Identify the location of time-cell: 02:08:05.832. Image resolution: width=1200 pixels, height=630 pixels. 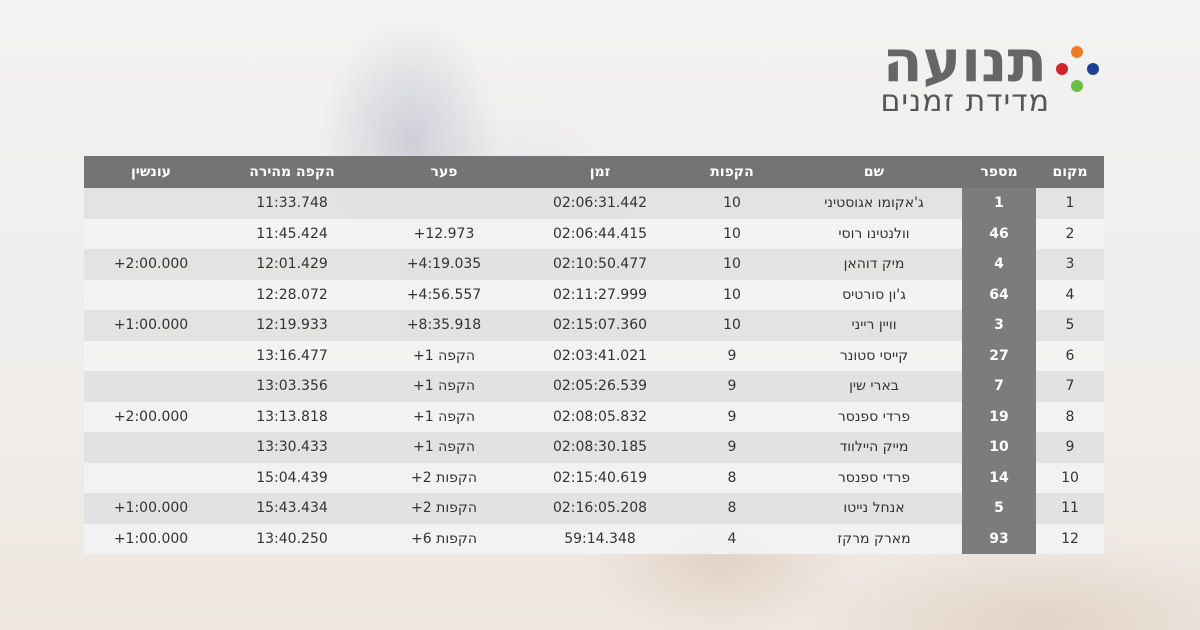
(600, 416).